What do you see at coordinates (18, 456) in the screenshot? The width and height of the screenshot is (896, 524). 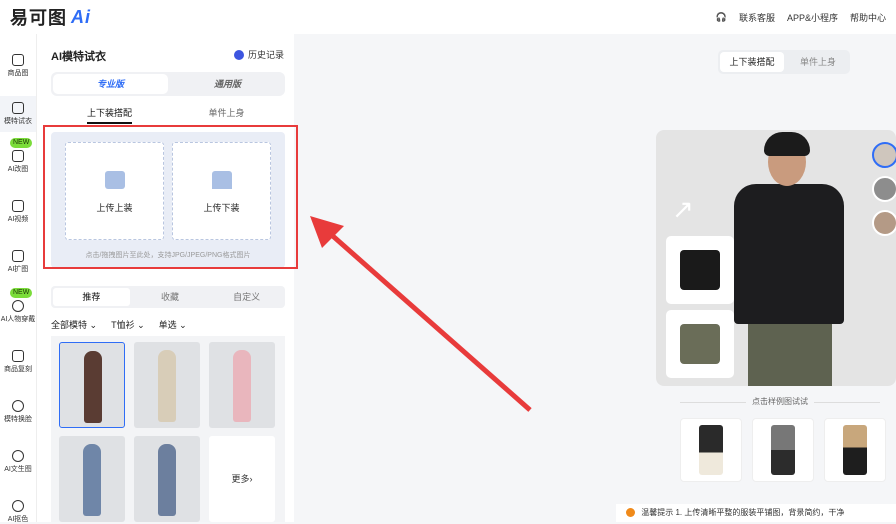 I see `text-image-icon` at bounding box center [18, 456].